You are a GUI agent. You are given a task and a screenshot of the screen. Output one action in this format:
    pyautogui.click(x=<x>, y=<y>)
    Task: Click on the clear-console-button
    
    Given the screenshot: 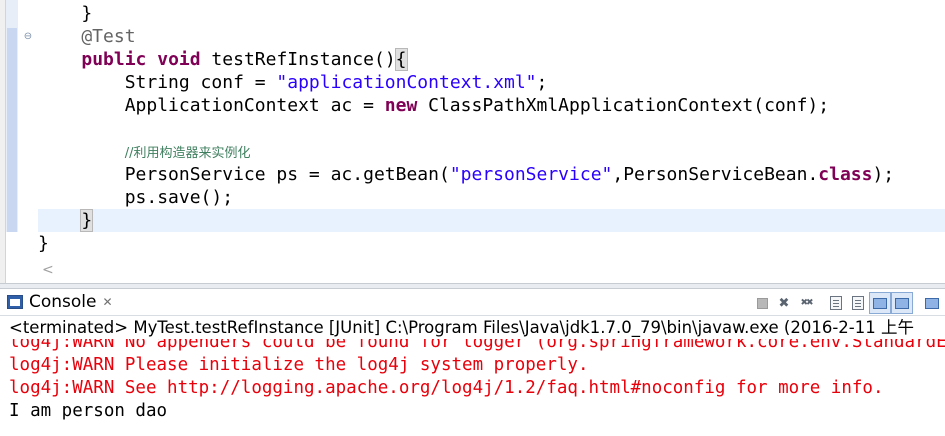 What is the action you would take?
    pyautogui.click(x=858, y=303)
    